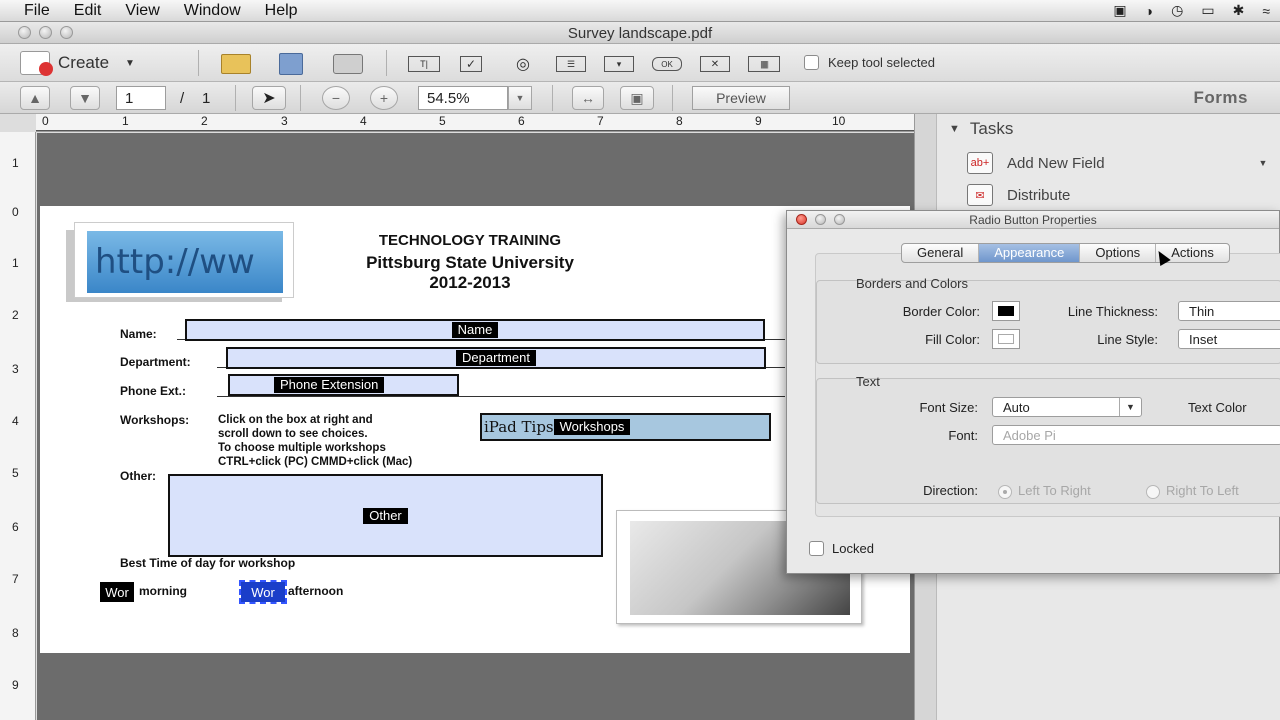  I want to click on plus-icon: +, so click(384, 98).